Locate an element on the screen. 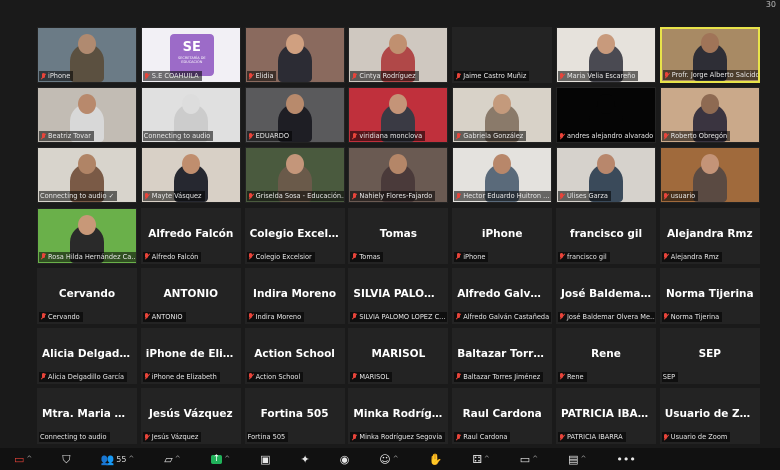  participant-name: Maria Velia Escareño is located at coordinates (601, 76).